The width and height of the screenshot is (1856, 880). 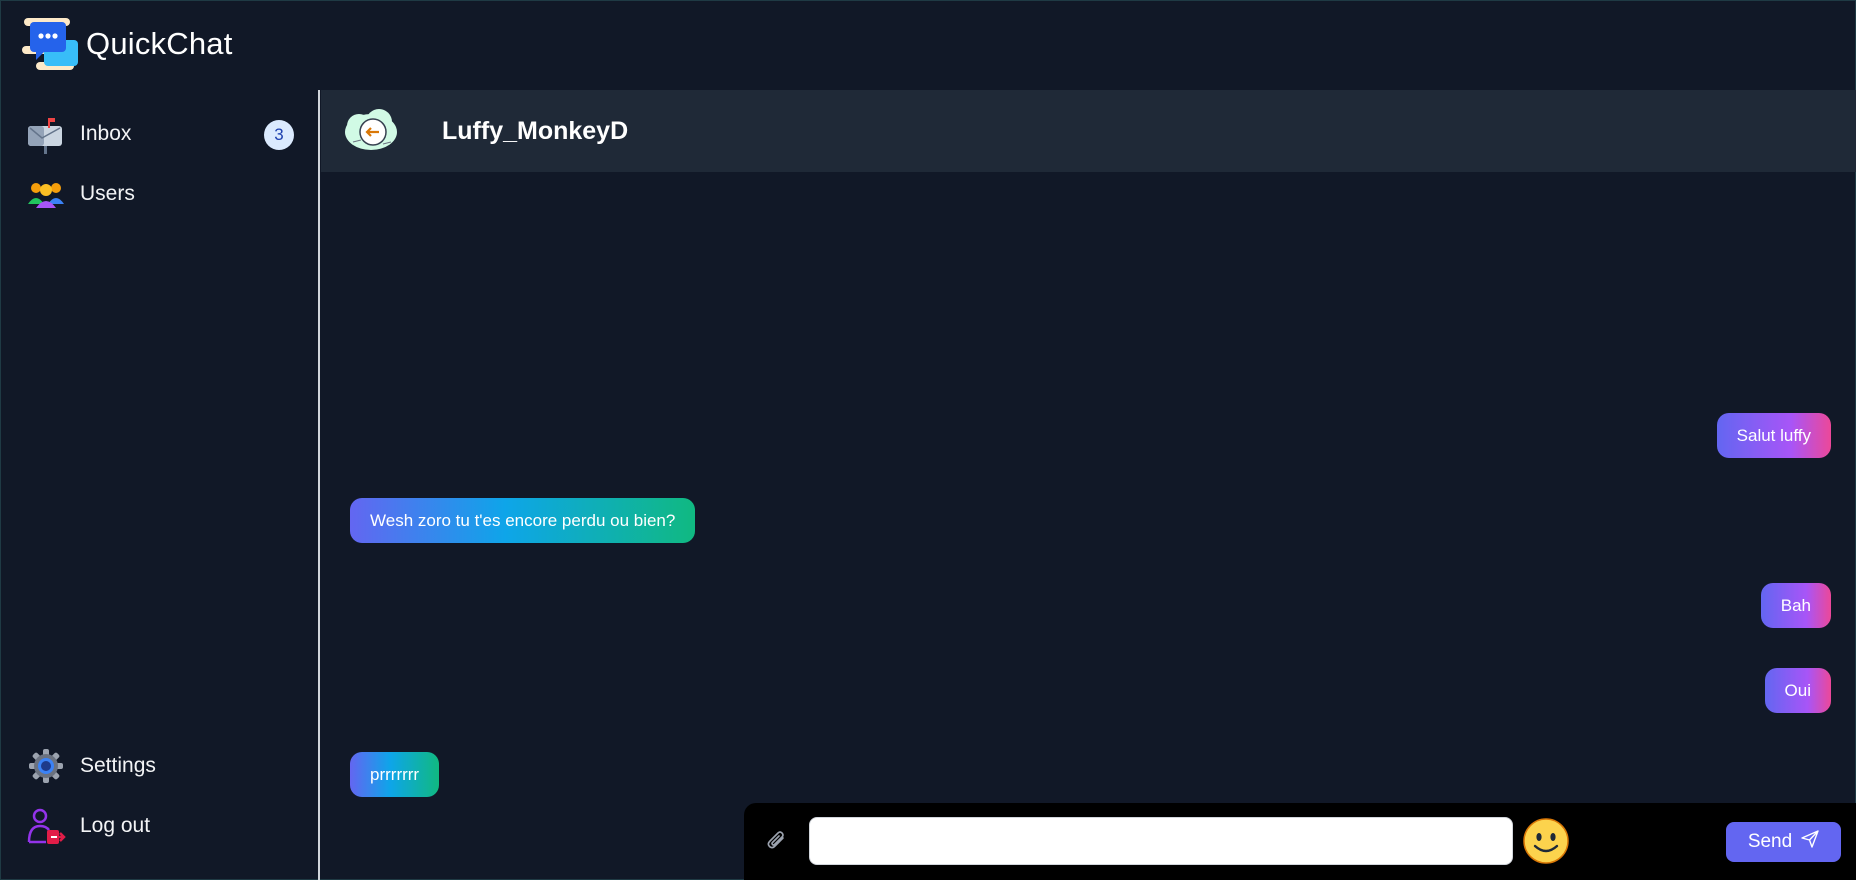 I want to click on sidebar-item-label: Users, so click(x=107, y=193).